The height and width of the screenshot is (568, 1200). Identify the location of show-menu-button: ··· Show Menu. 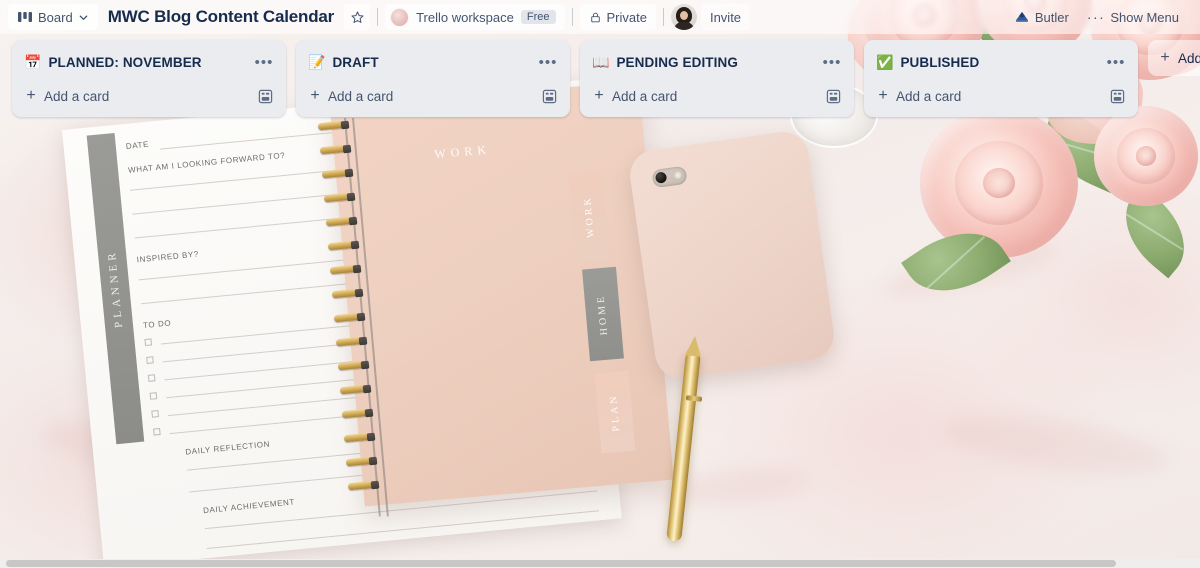
(1133, 17).